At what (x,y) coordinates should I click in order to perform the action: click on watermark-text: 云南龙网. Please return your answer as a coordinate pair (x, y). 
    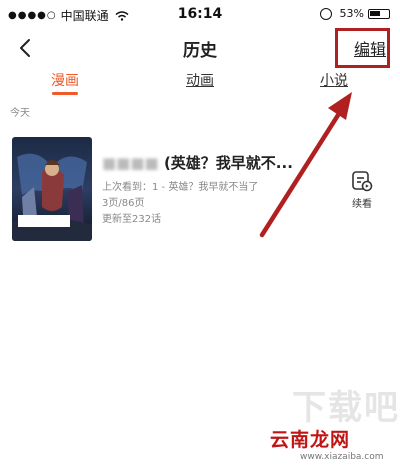
    Looking at the image, I should click on (310, 440).